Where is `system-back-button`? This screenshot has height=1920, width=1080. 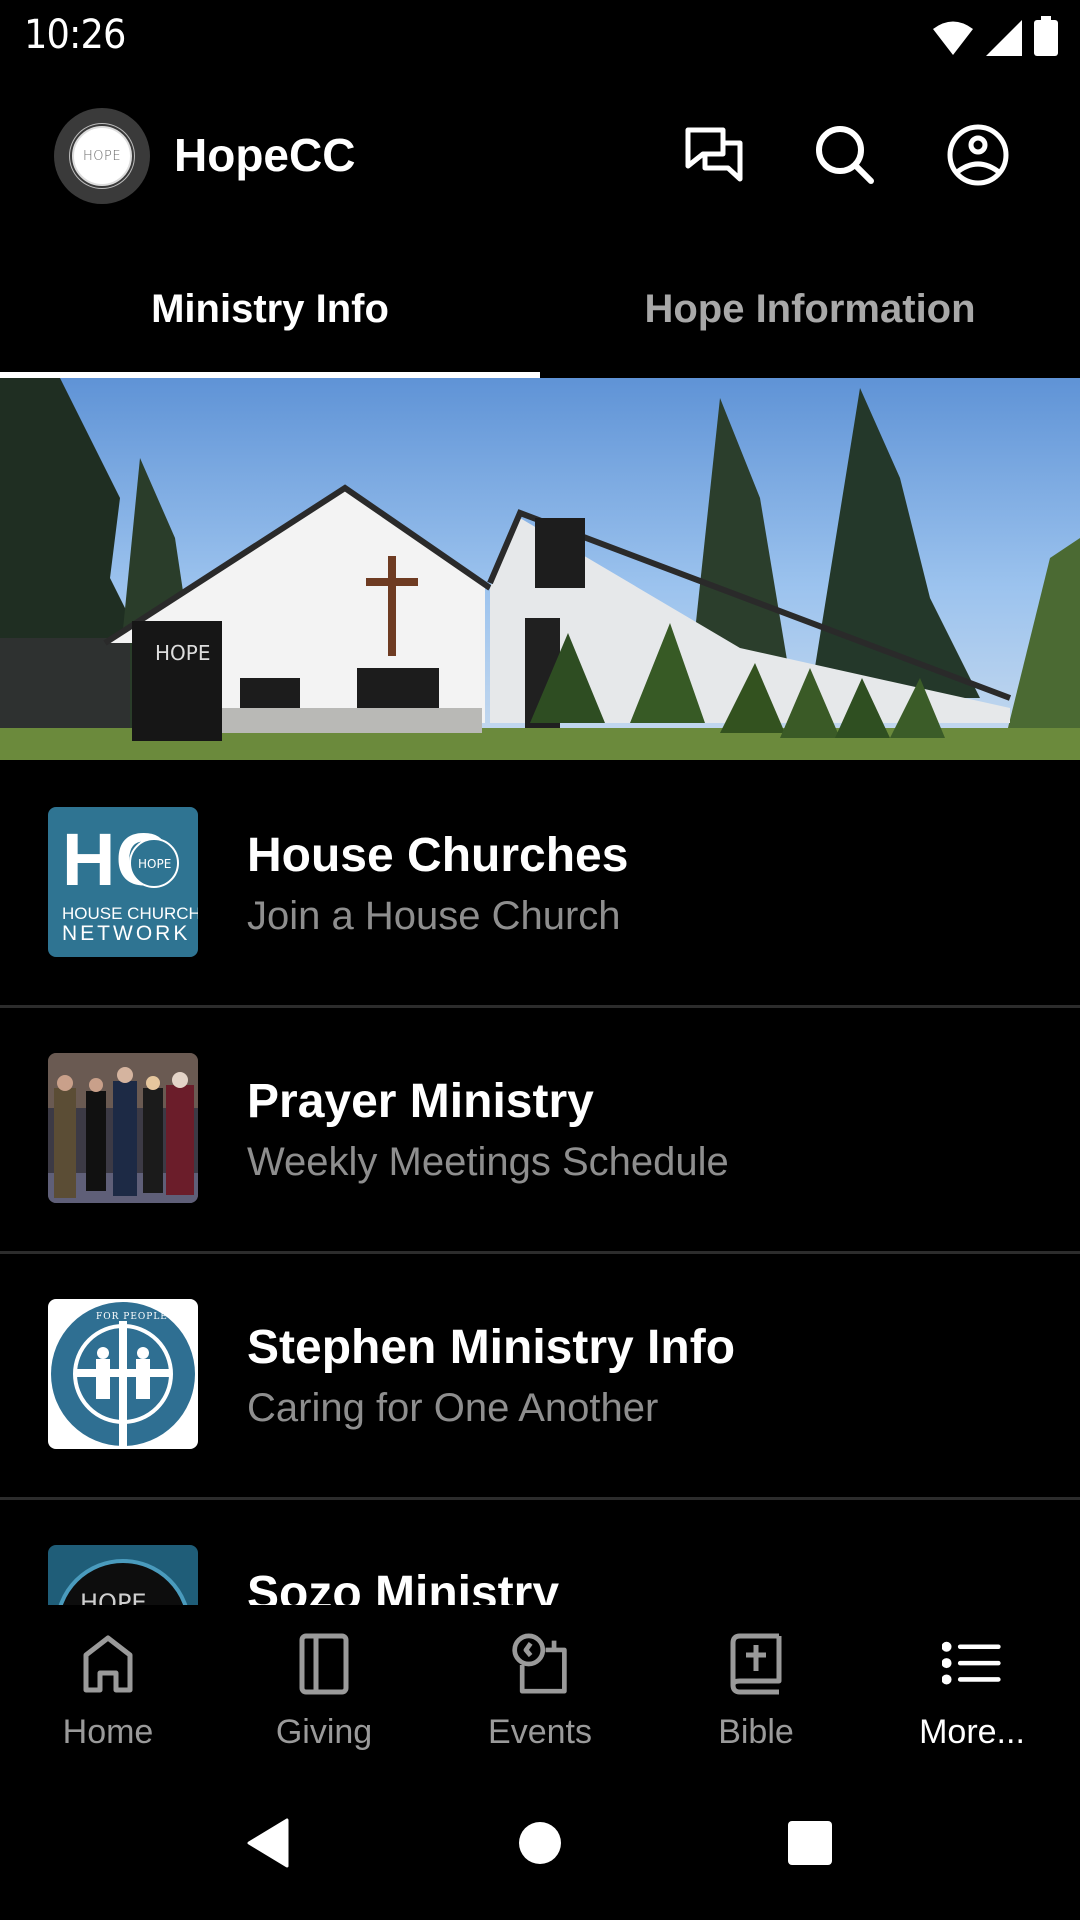 system-back-button is located at coordinates (267, 1845).